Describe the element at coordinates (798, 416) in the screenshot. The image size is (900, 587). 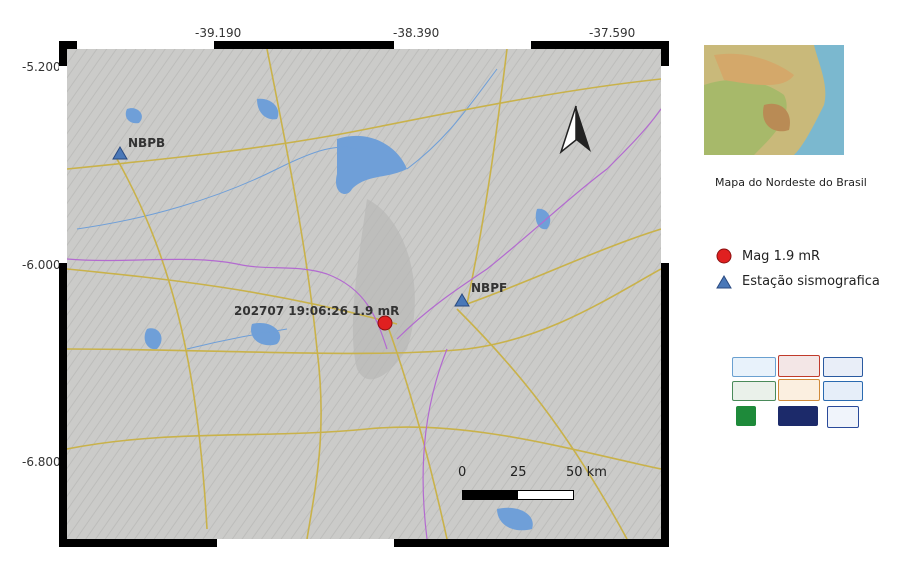
I see `rsbr-logo` at that location.